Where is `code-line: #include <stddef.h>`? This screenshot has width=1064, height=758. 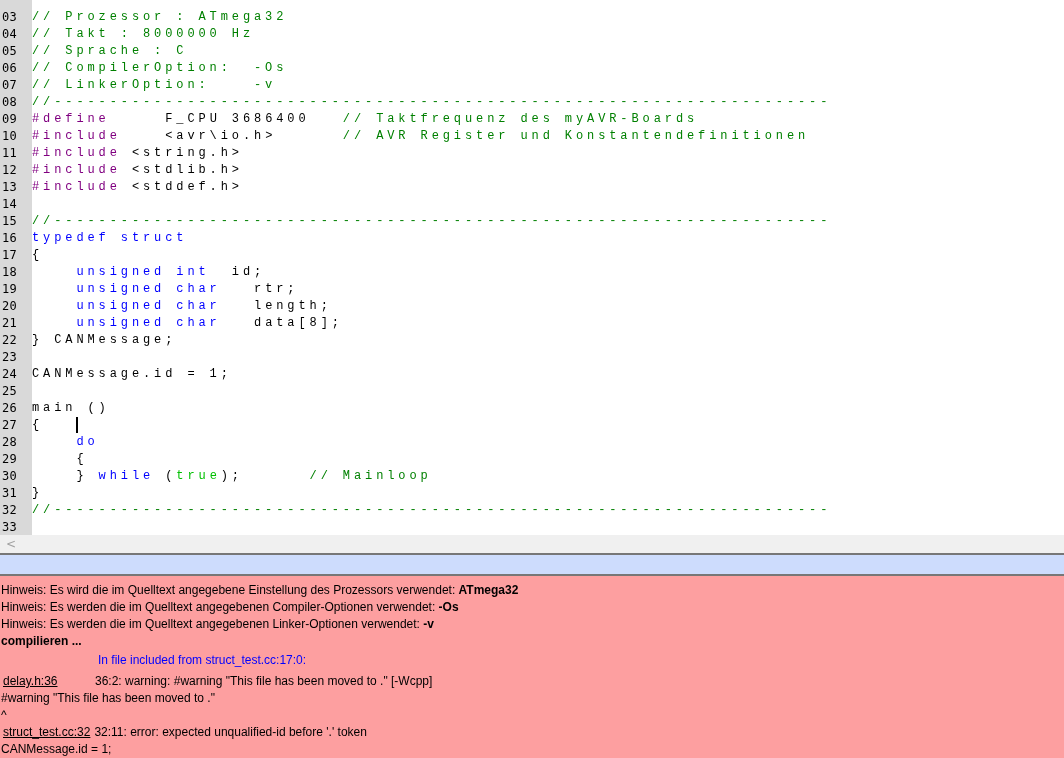 code-line: #include <stddef.h> is located at coordinates (137, 186).